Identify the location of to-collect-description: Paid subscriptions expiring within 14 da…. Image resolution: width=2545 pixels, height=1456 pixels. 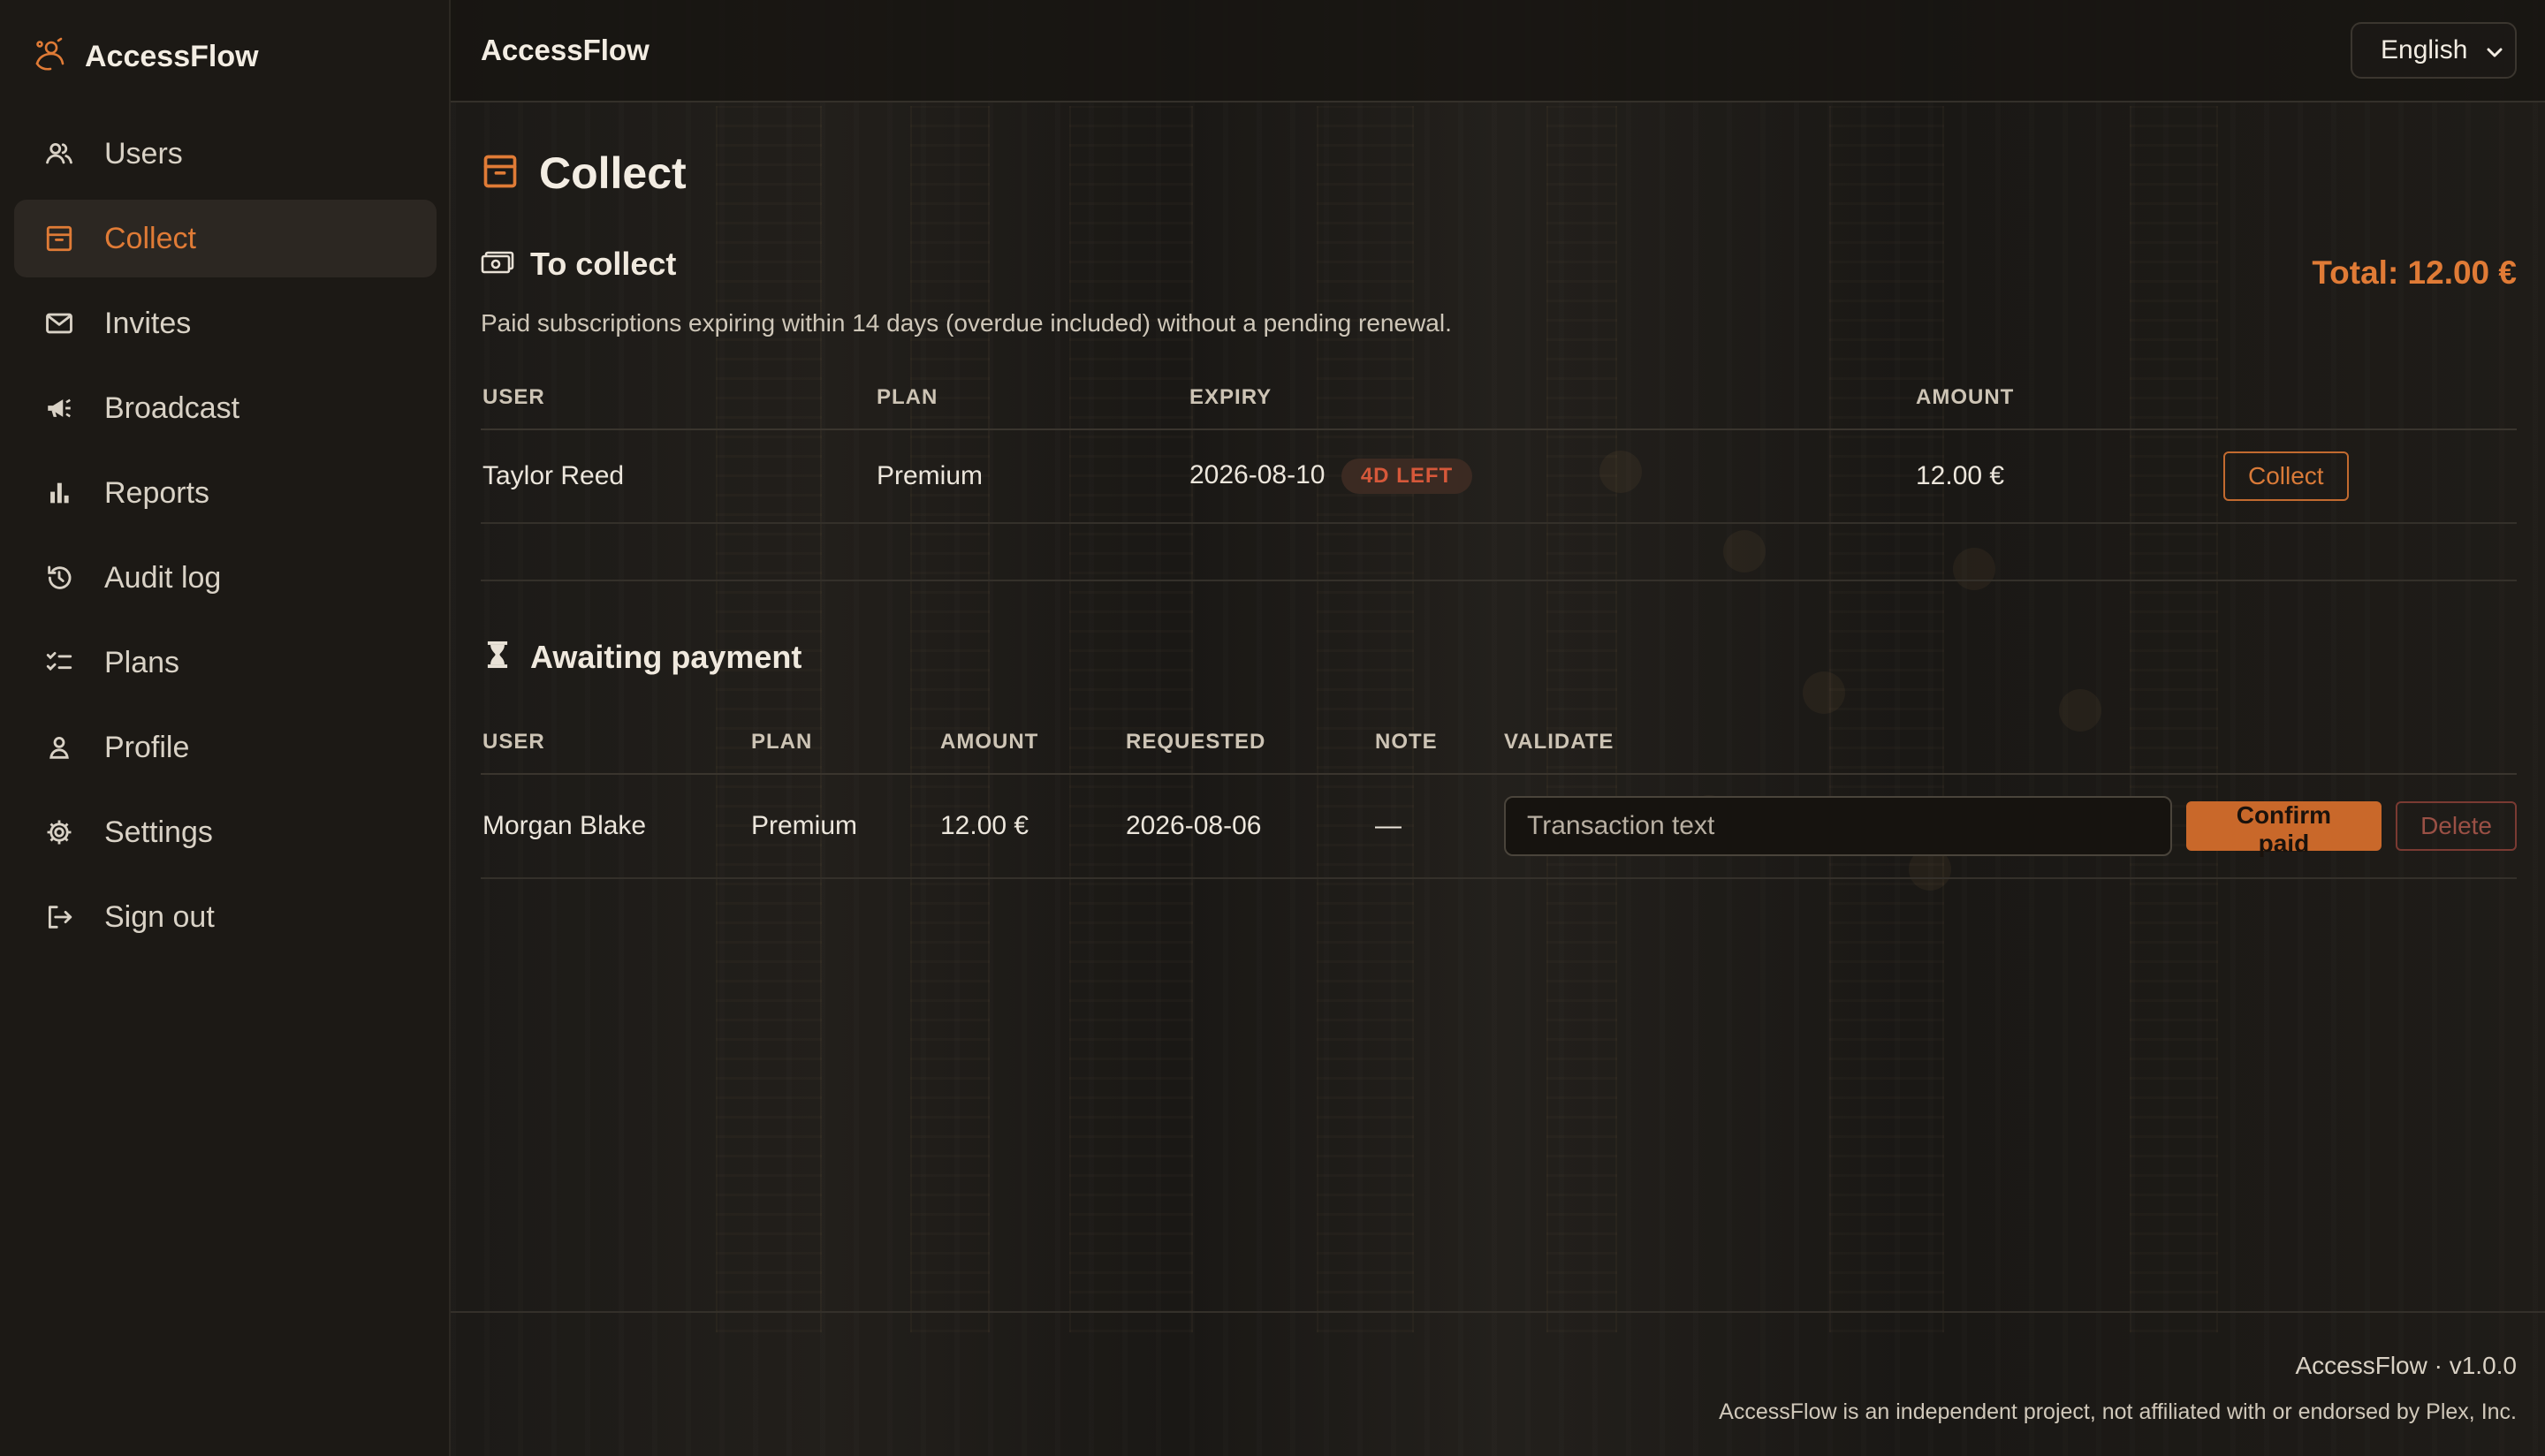
(967, 323).